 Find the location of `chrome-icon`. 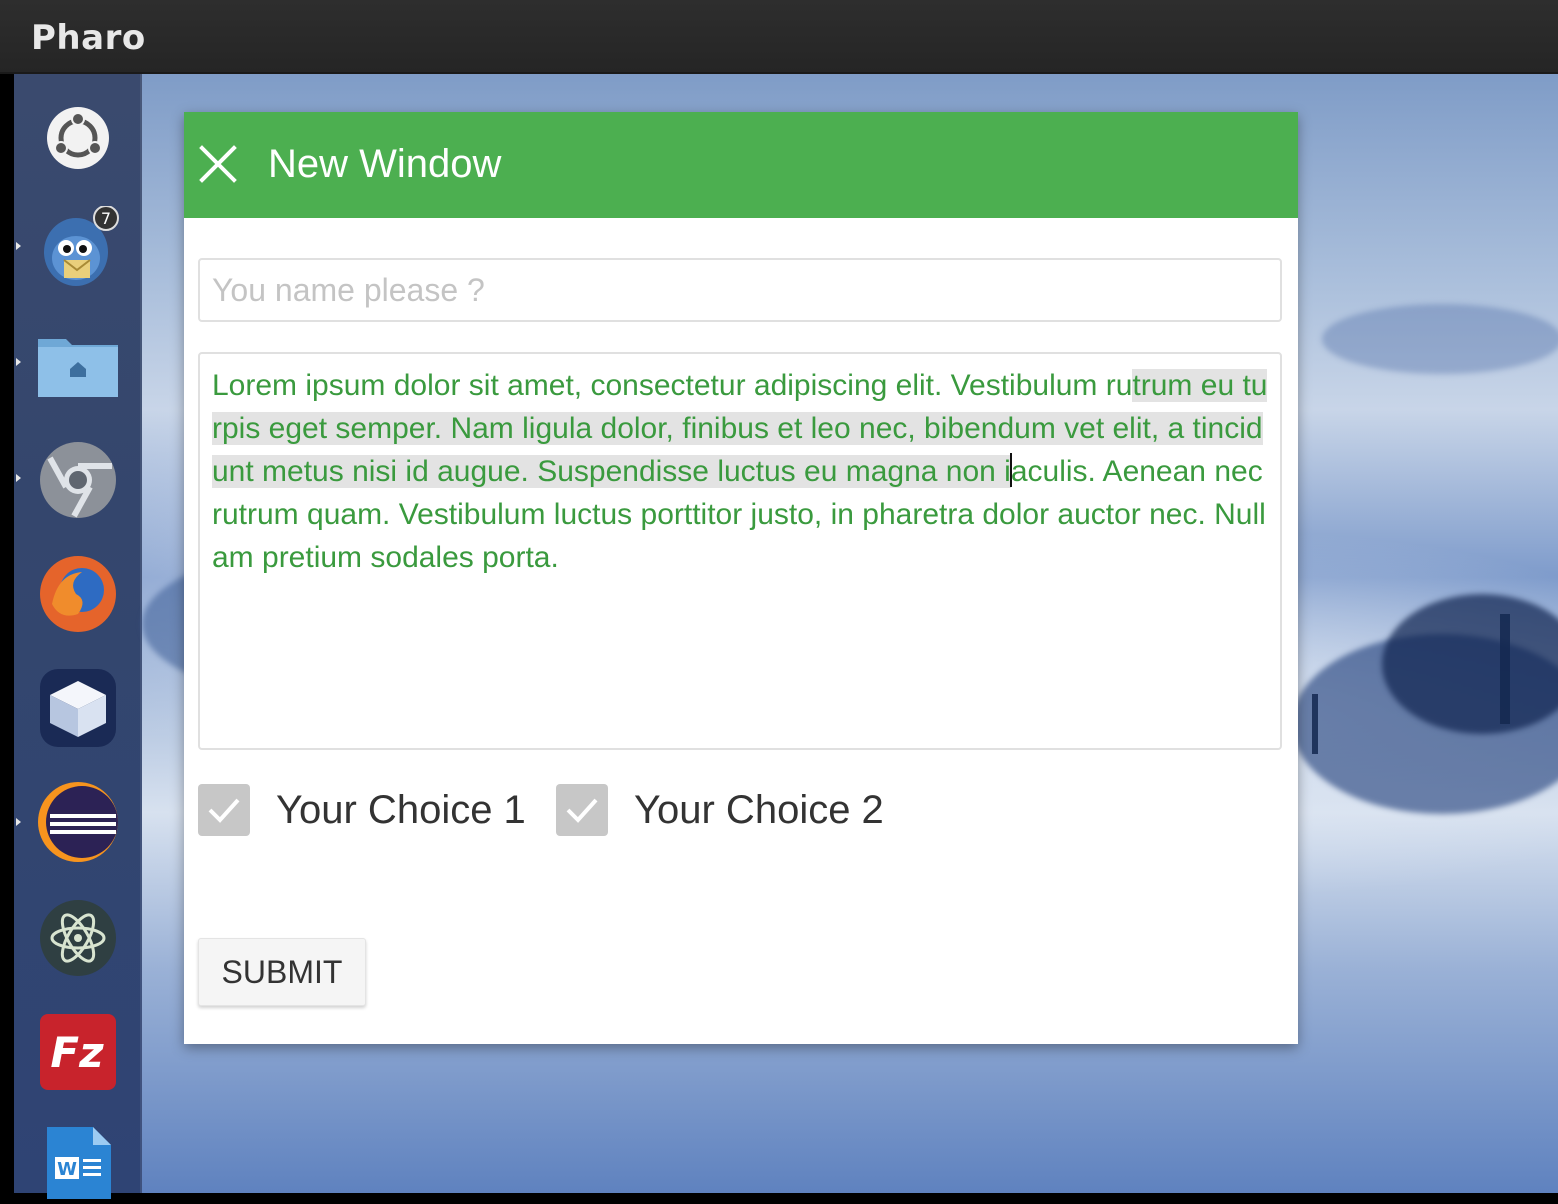

chrome-icon is located at coordinates (78, 480).